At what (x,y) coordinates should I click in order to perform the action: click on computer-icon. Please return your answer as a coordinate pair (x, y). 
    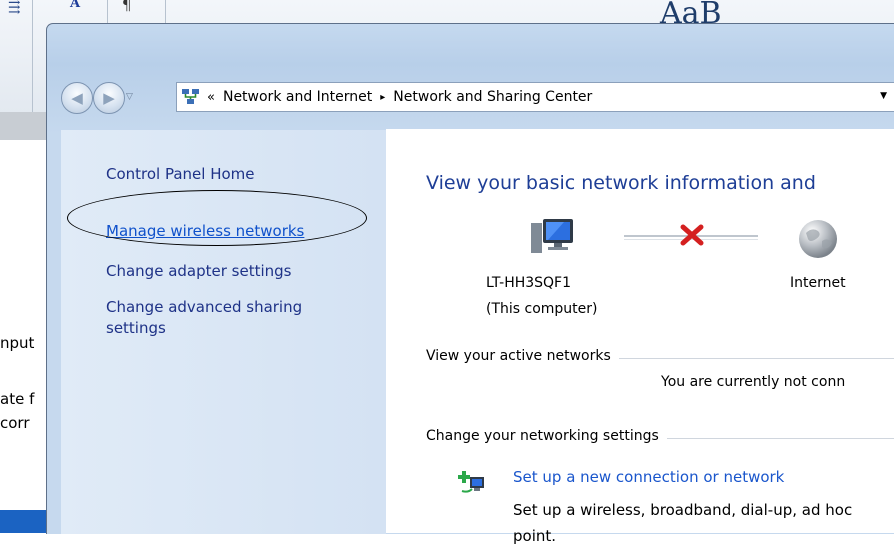
    Looking at the image, I should click on (552, 236).